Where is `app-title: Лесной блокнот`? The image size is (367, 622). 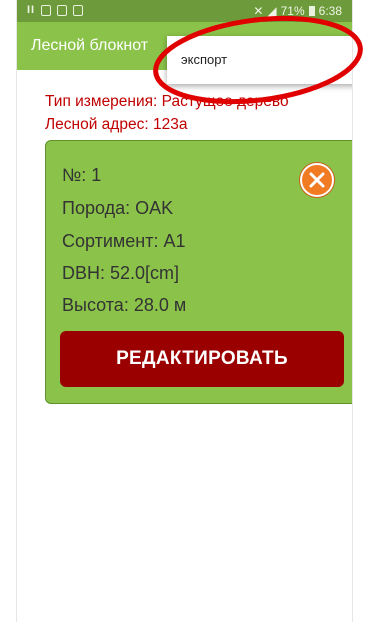 app-title: Лесной блокнот is located at coordinates (90, 45).